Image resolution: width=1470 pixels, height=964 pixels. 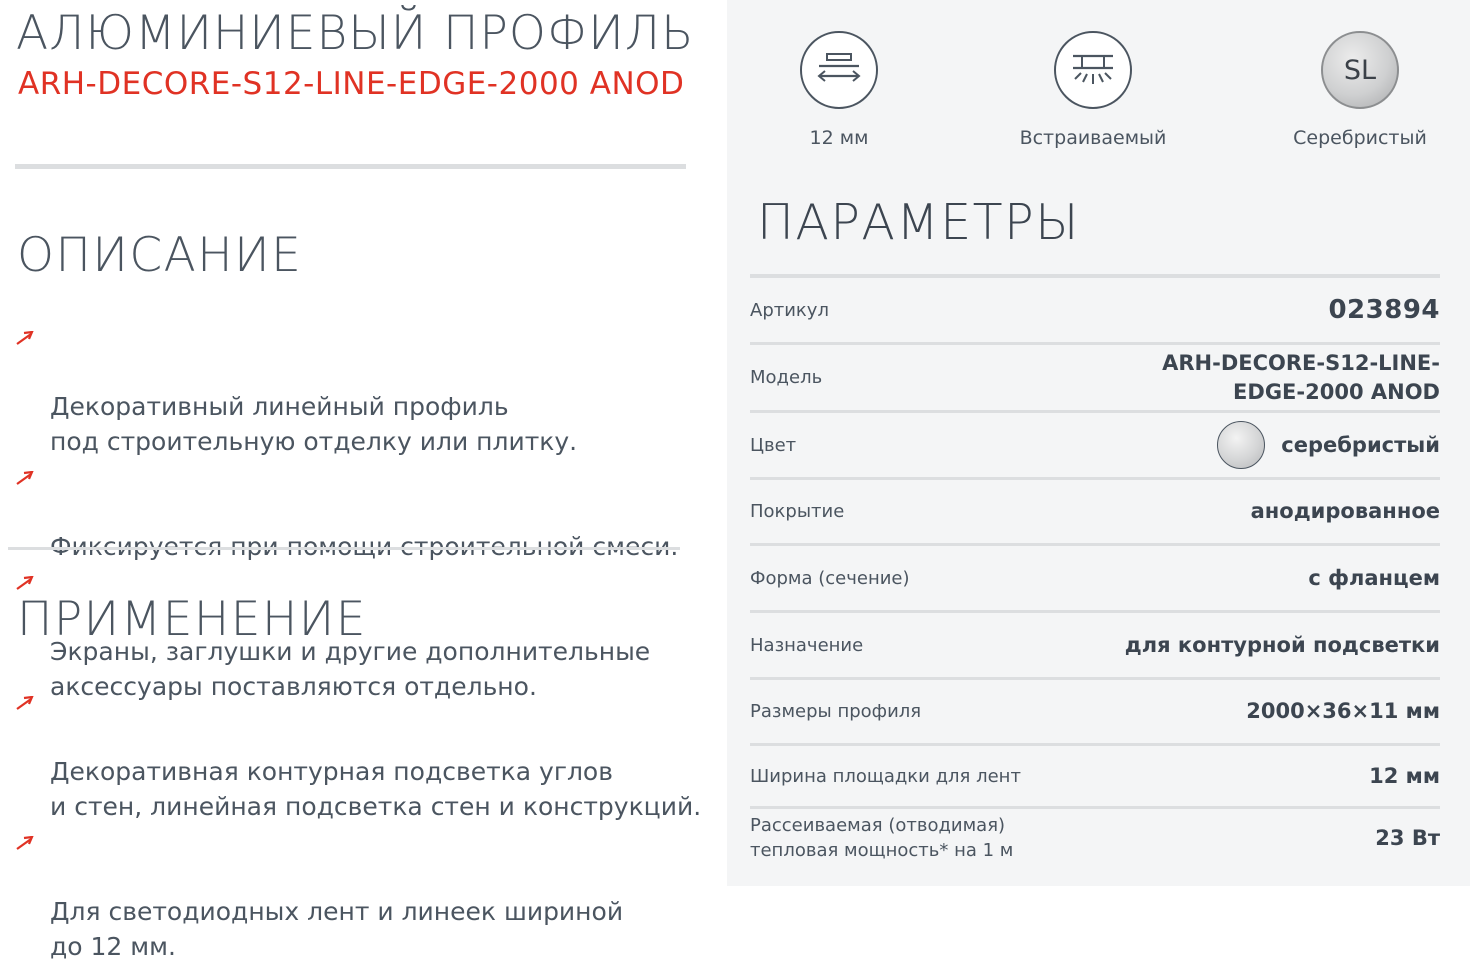 I want to click on param-name: Назначение, so click(x=807, y=645).